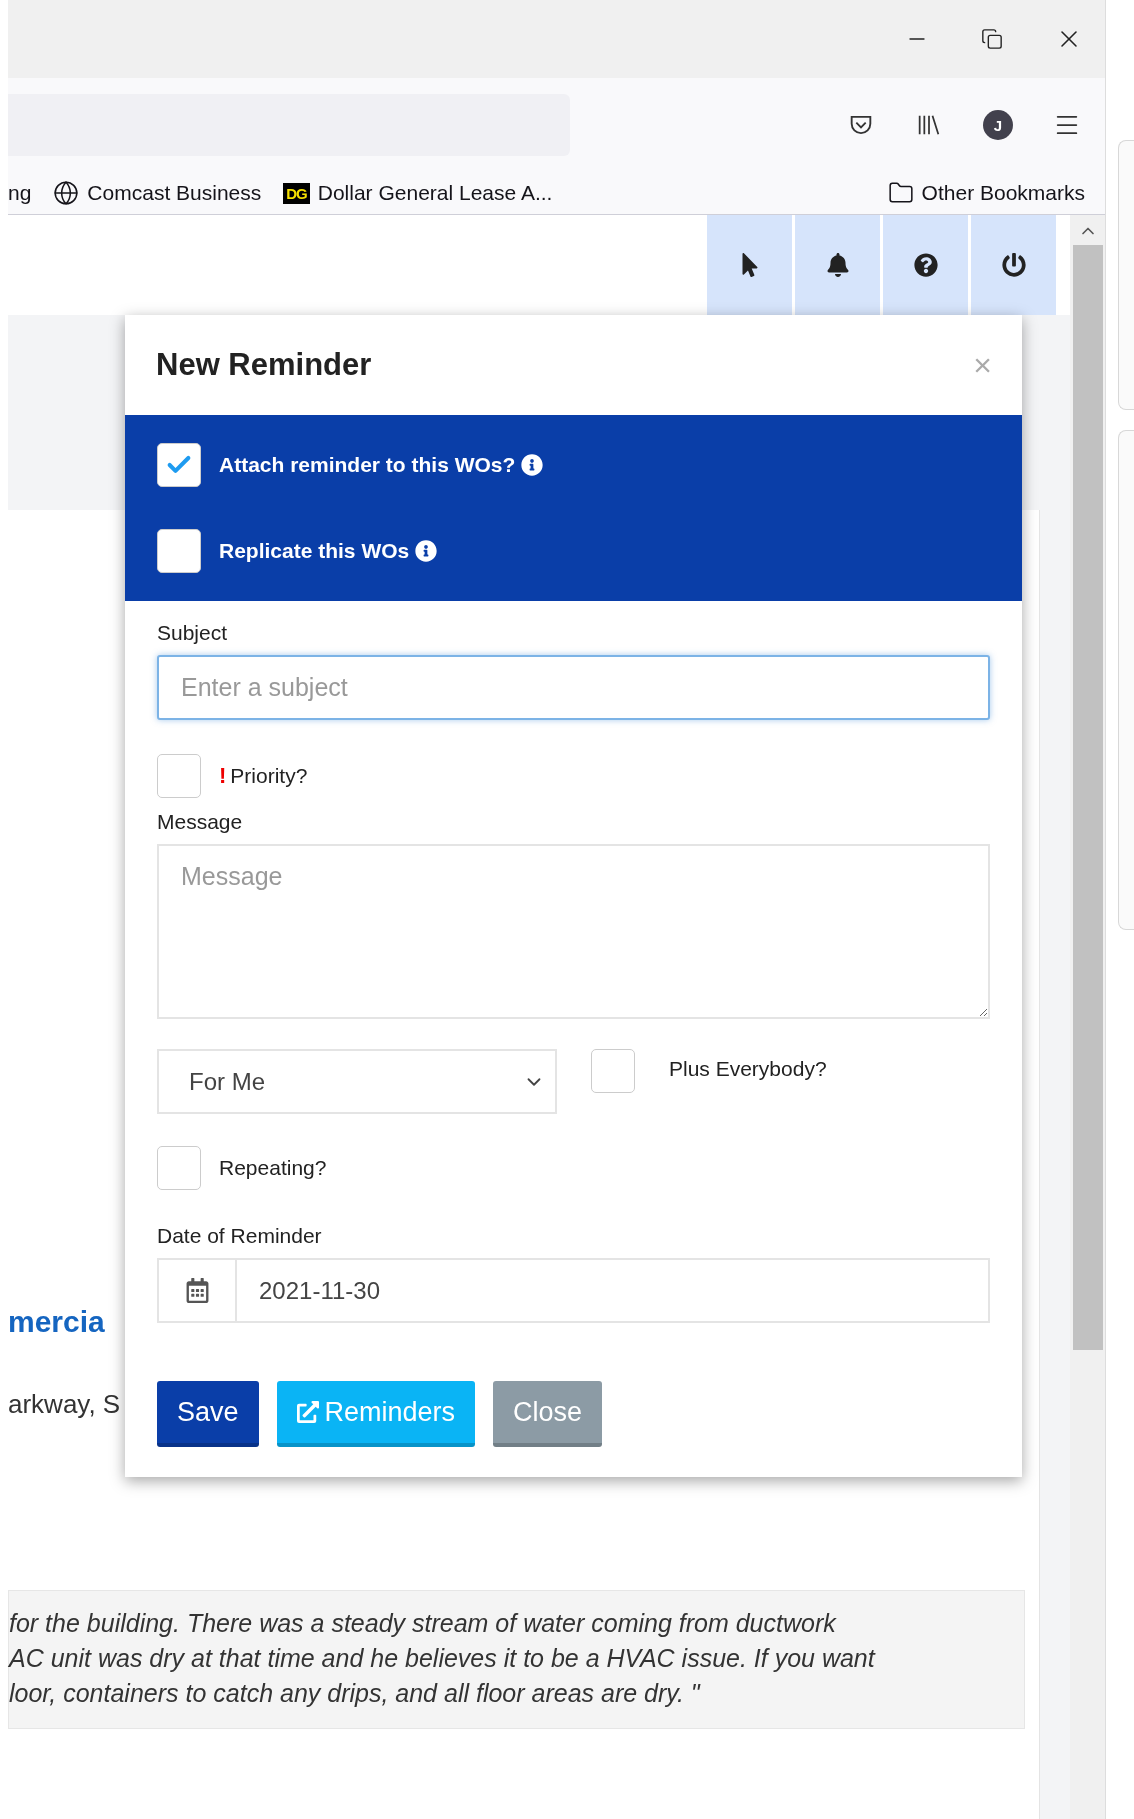 Image resolution: width=1134 pixels, height=1819 pixels. Describe the element at coordinates (573, 1290) in the screenshot. I see `date-field: 2021-11-30` at that location.